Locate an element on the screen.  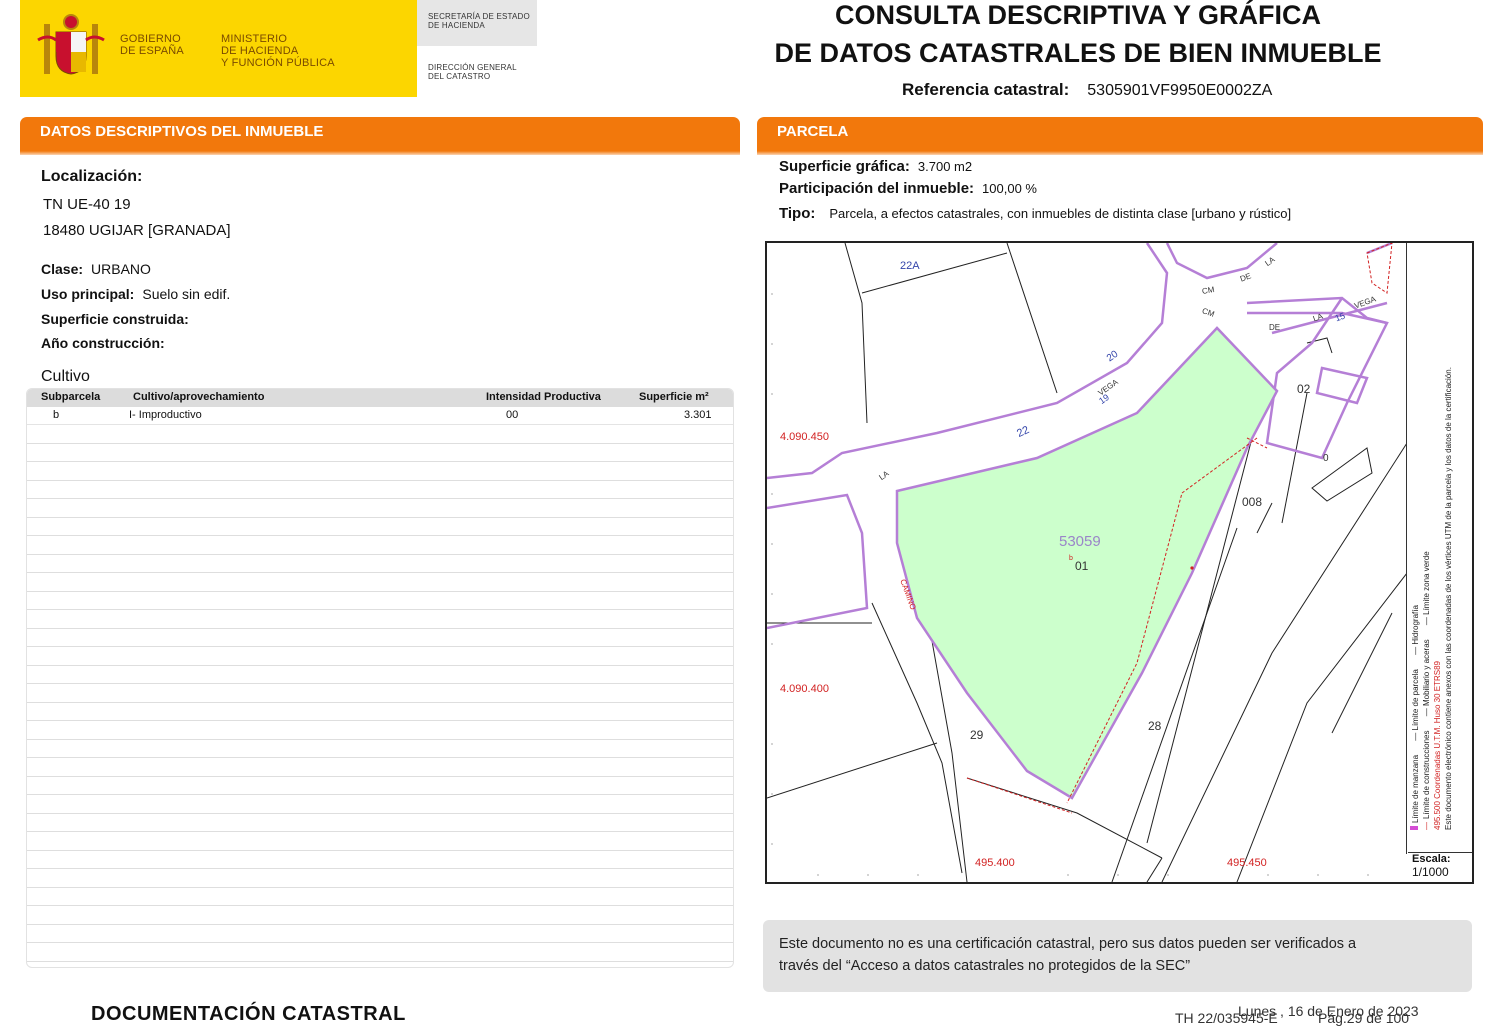
coord-x-left: 495.400 is located at coordinates (995, 863).